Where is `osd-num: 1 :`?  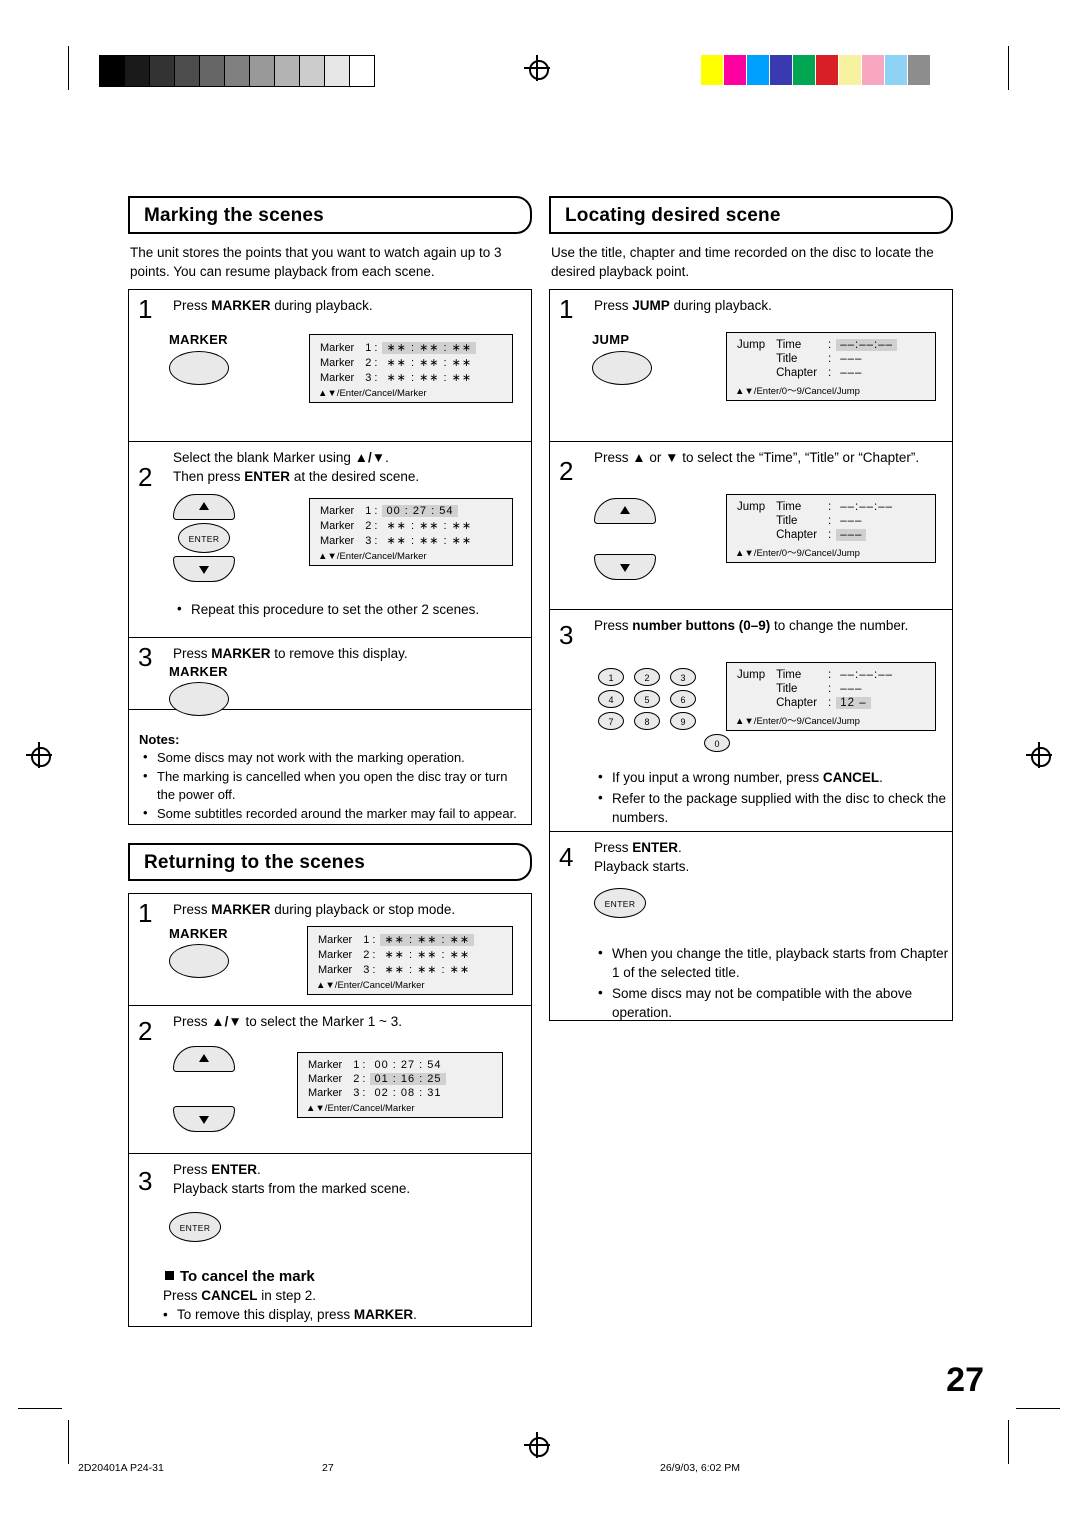
osd-num: 1 : is located at coordinates (371, 347).